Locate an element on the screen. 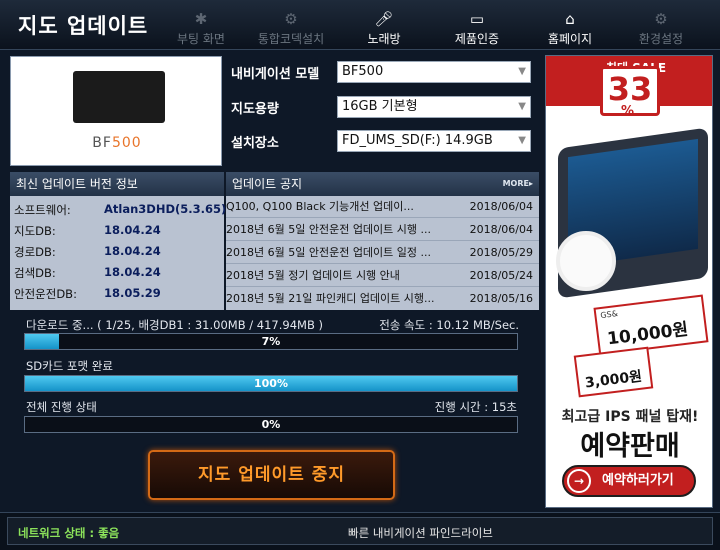 This screenshot has height=550, width=720. microphone-icon: 🎤︎ is located at coordinates (384, 19).